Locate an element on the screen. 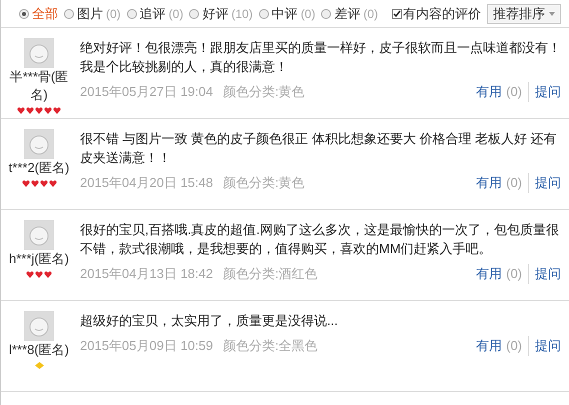 This screenshot has width=569, height=405. review-date: 2015年04月13日 18:42 is located at coordinates (146, 274).